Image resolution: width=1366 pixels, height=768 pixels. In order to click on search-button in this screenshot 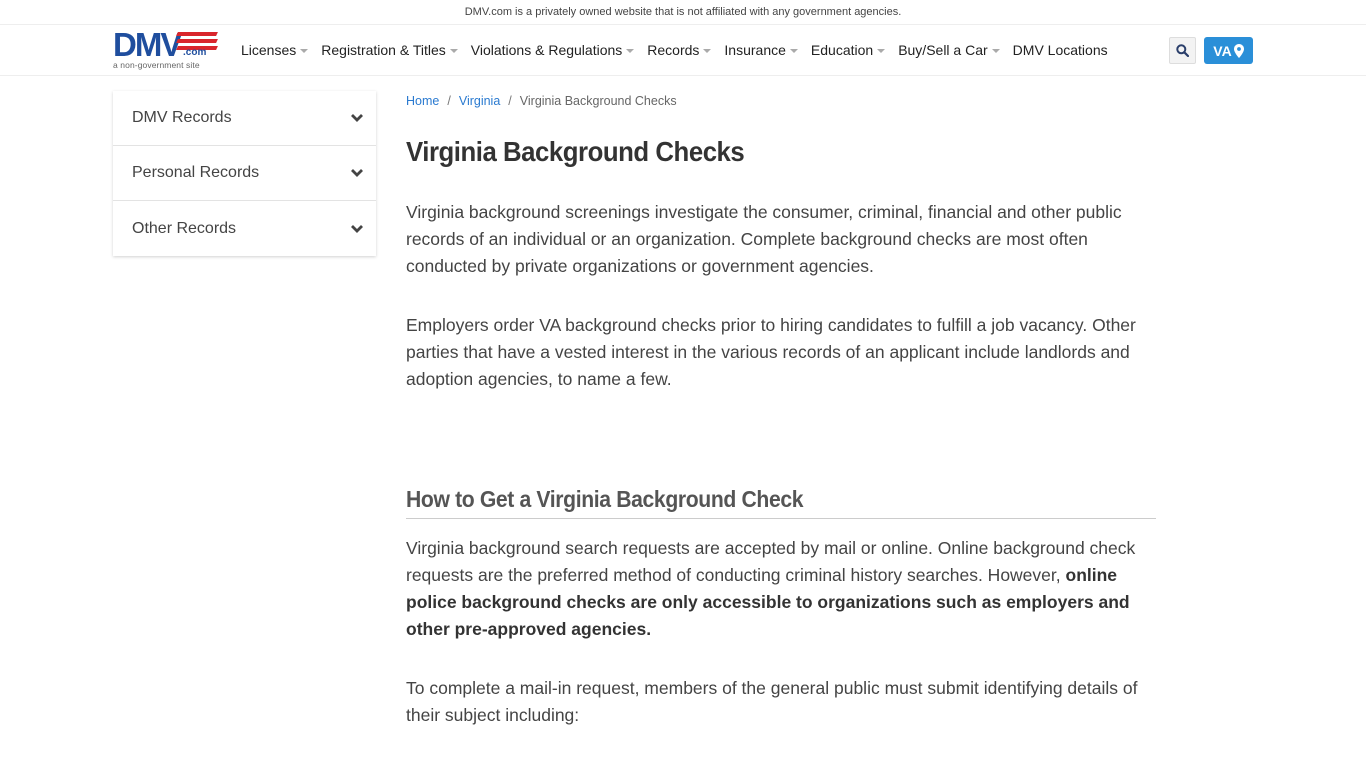, I will do `click(1182, 50)`.